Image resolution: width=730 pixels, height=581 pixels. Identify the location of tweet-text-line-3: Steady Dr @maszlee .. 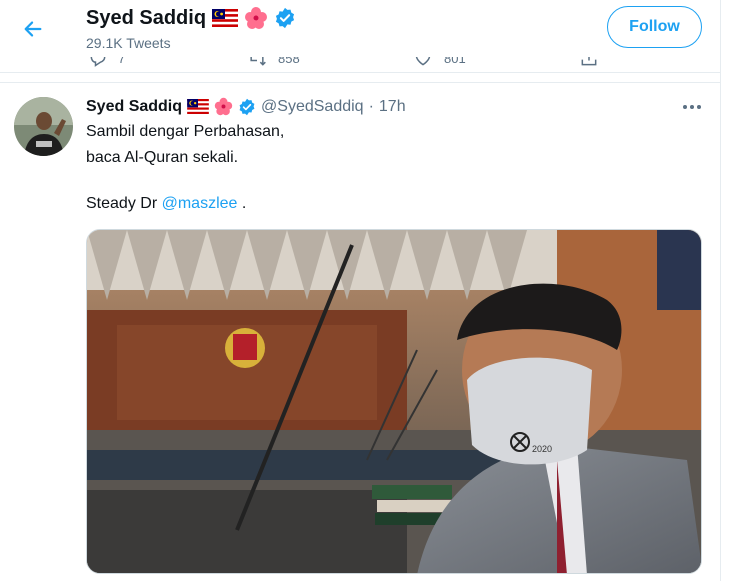
(166, 204).